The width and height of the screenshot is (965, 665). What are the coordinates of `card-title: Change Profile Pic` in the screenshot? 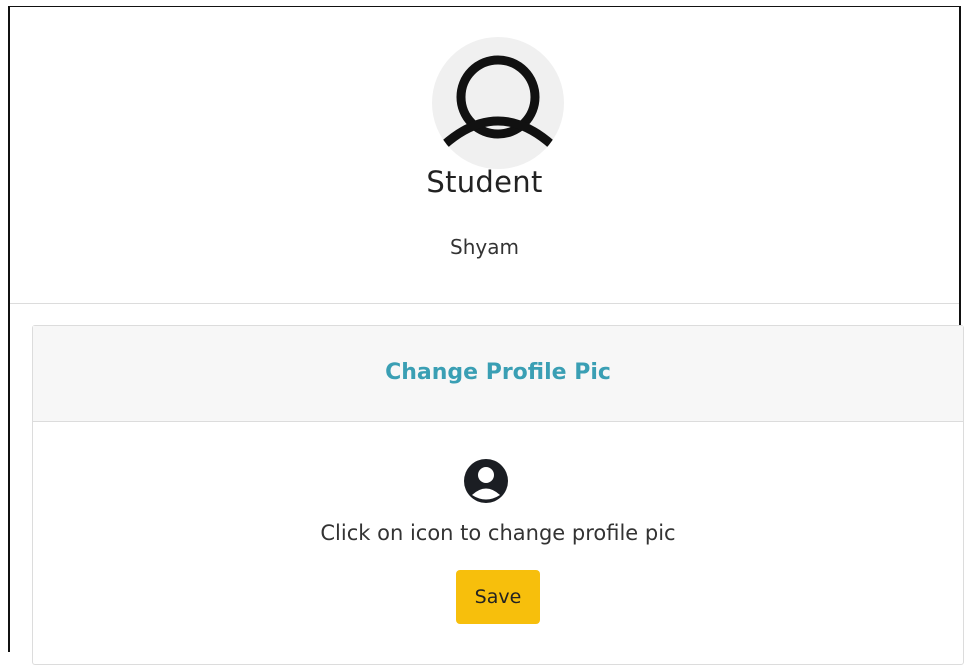 It's located at (498, 372).